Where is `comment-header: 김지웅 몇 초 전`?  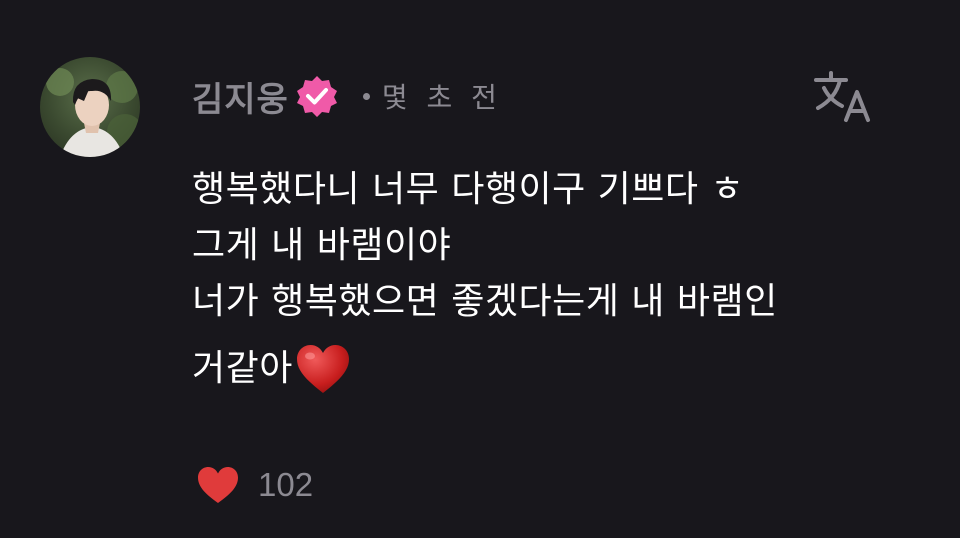 comment-header: 김지웅 몇 초 전 is located at coordinates (347, 96).